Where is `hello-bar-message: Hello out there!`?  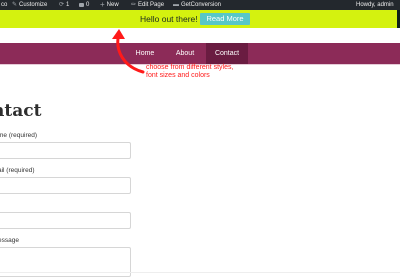
hello-bar-message: Hello out there! is located at coordinates (169, 19).